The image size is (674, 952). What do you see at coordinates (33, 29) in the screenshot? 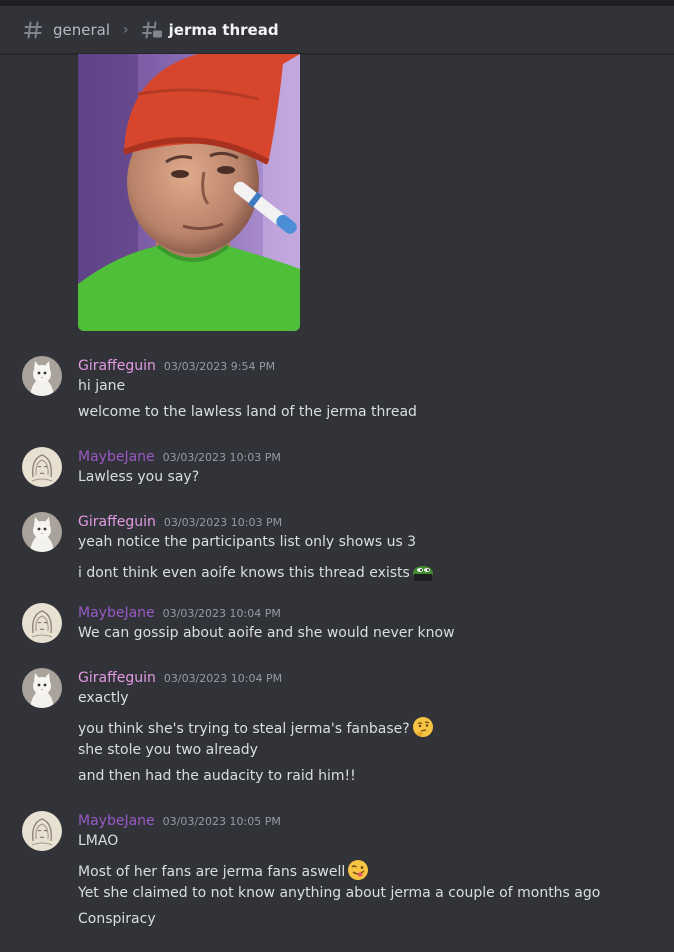
I see `channel-hash-icon` at bounding box center [33, 29].